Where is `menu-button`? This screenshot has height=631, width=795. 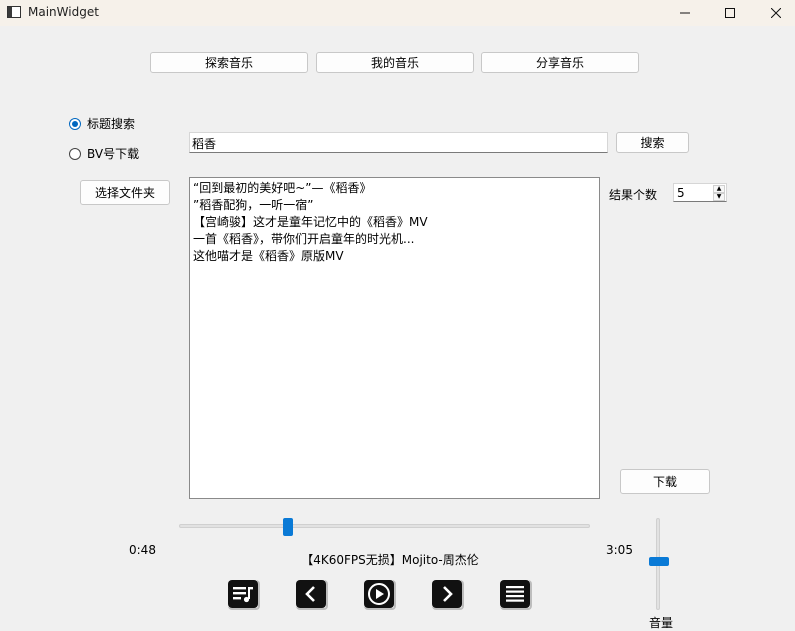
menu-button is located at coordinates (515, 594).